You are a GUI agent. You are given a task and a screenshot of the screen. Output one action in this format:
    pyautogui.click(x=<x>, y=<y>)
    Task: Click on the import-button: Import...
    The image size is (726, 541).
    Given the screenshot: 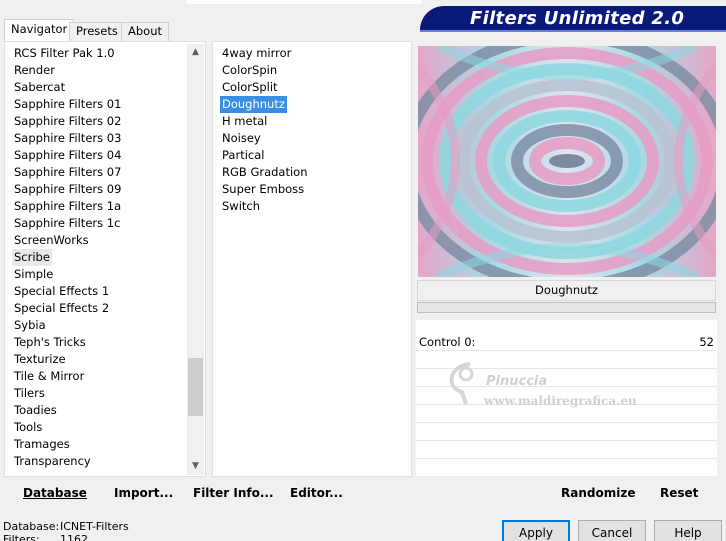 What is the action you would take?
    pyautogui.click(x=143, y=493)
    